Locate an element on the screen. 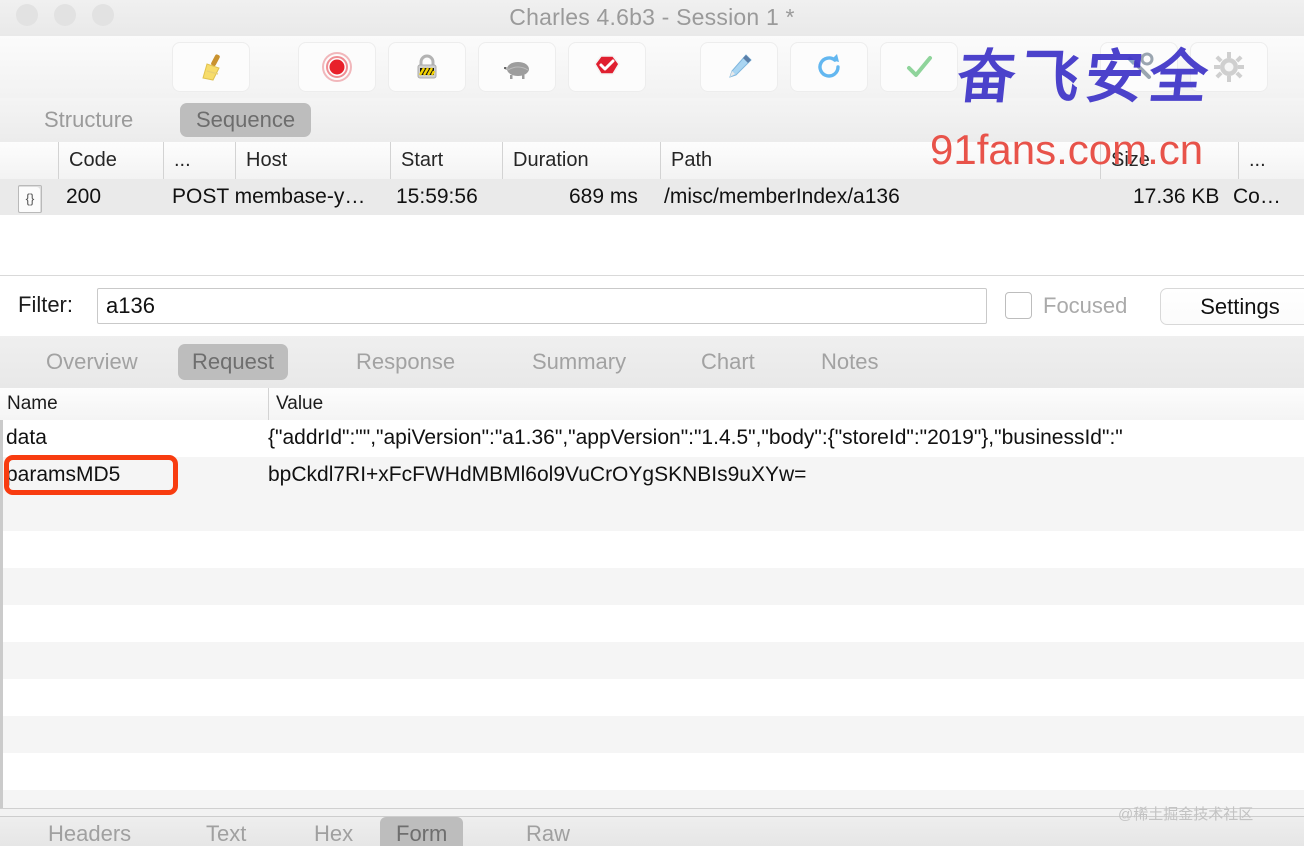  column-header-value: Value is located at coordinates (786, 404).